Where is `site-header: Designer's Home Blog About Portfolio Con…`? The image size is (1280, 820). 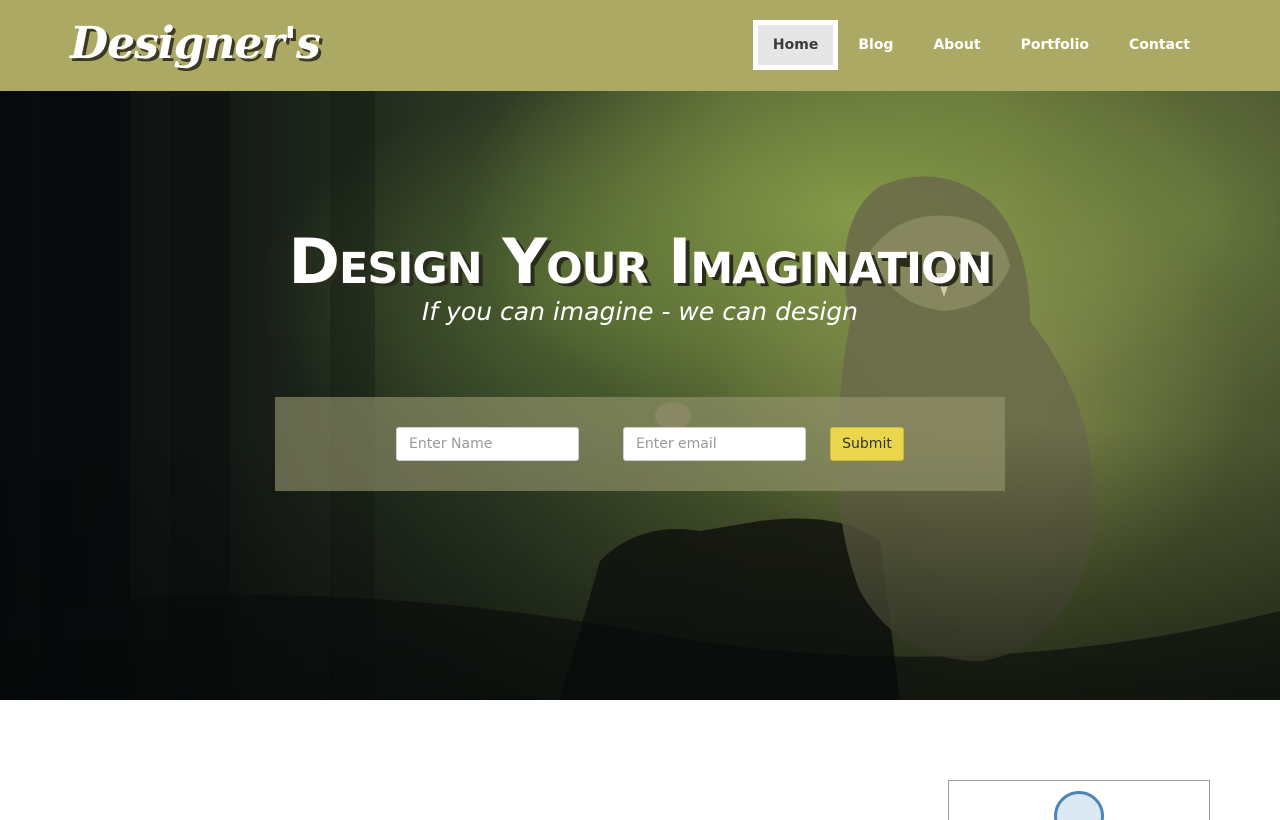
site-header: Designer's Home Blog About Portfolio Con… is located at coordinates (640, 45).